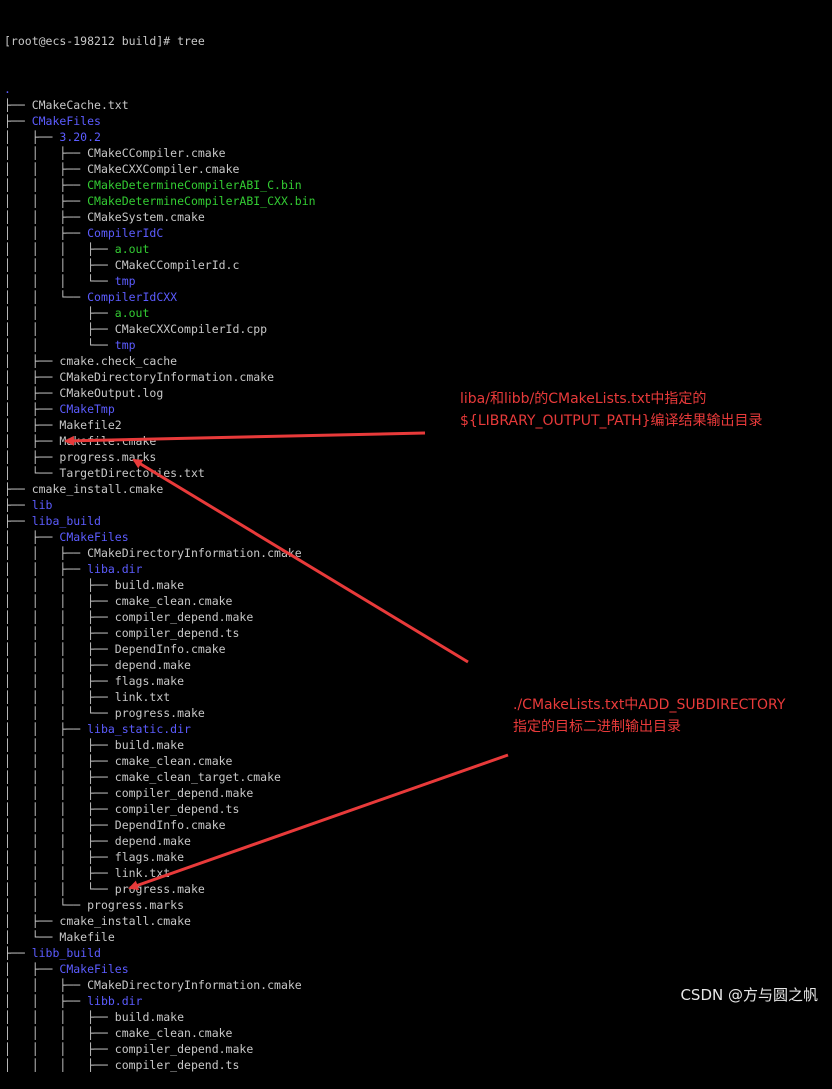 The image size is (832, 1089). Describe the element at coordinates (177, 1065) in the screenshot. I see `file-entry: compiler_depend.ts` at that location.